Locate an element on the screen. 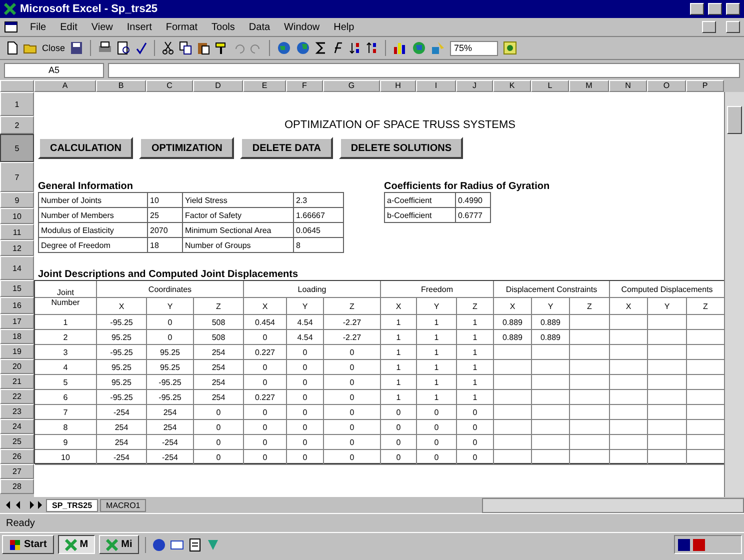 The width and height of the screenshot is (744, 560). column-header: M is located at coordinates (589, 86).